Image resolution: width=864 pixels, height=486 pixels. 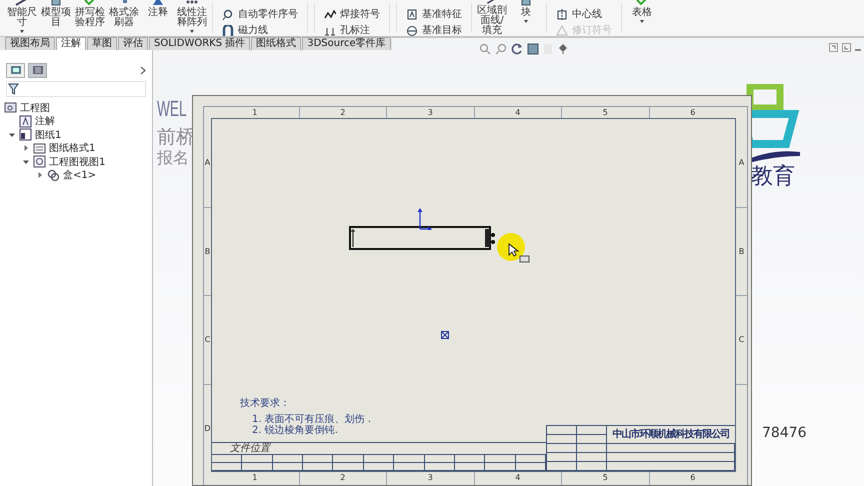 What do you see at coordinates (228, 30) in the screenshot?
I see `magnet-icon` at bounding box center [228, 30].